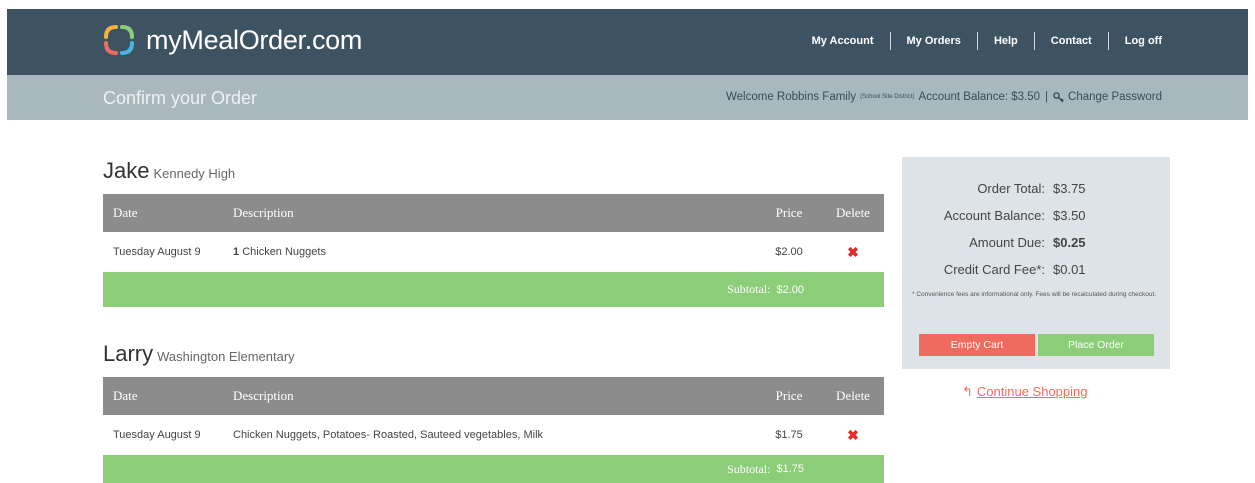 The width and height of the screenshot is (1255, 483). I want to click on nav-my-orders: My Orders, so click(934, 41).